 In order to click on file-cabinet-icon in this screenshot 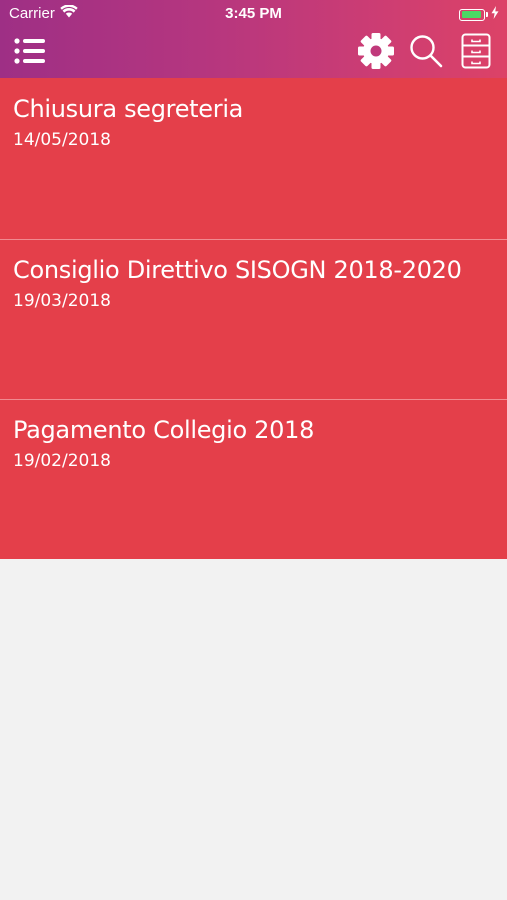, I will do `click(476, 53)`.